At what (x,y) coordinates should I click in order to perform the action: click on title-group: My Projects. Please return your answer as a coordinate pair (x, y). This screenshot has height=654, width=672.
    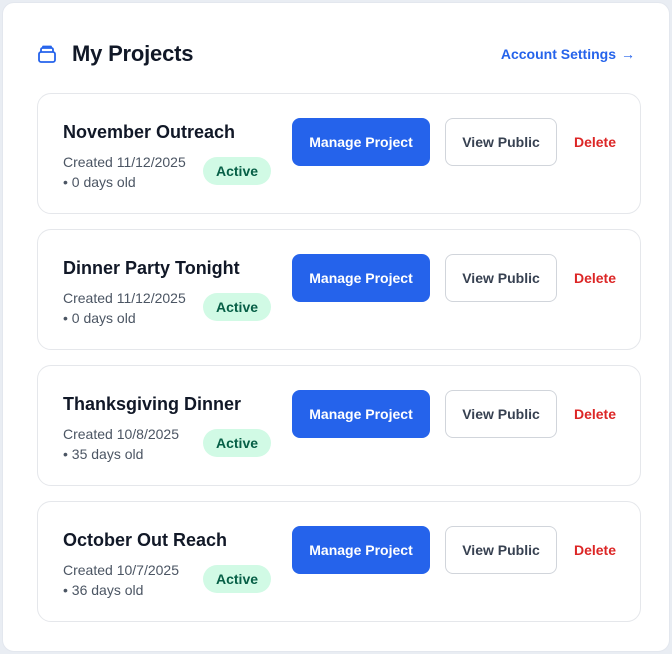
    Looking at the image, I should click on (115, 54).